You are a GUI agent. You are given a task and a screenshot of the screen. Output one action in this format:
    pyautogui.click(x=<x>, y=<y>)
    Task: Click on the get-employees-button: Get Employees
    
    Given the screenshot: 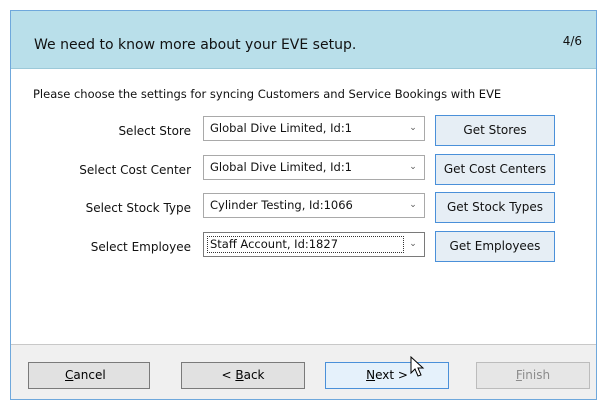 What is the action you would take?
    pyautogui.click(x=495, y=246)
    